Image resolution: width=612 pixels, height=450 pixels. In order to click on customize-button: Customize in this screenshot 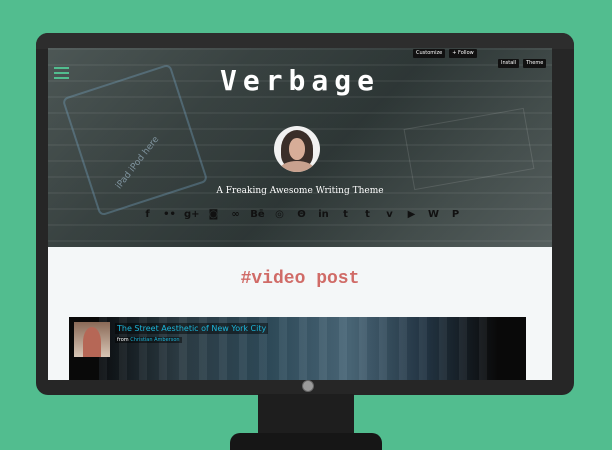, I will do `click(429, 53)`.